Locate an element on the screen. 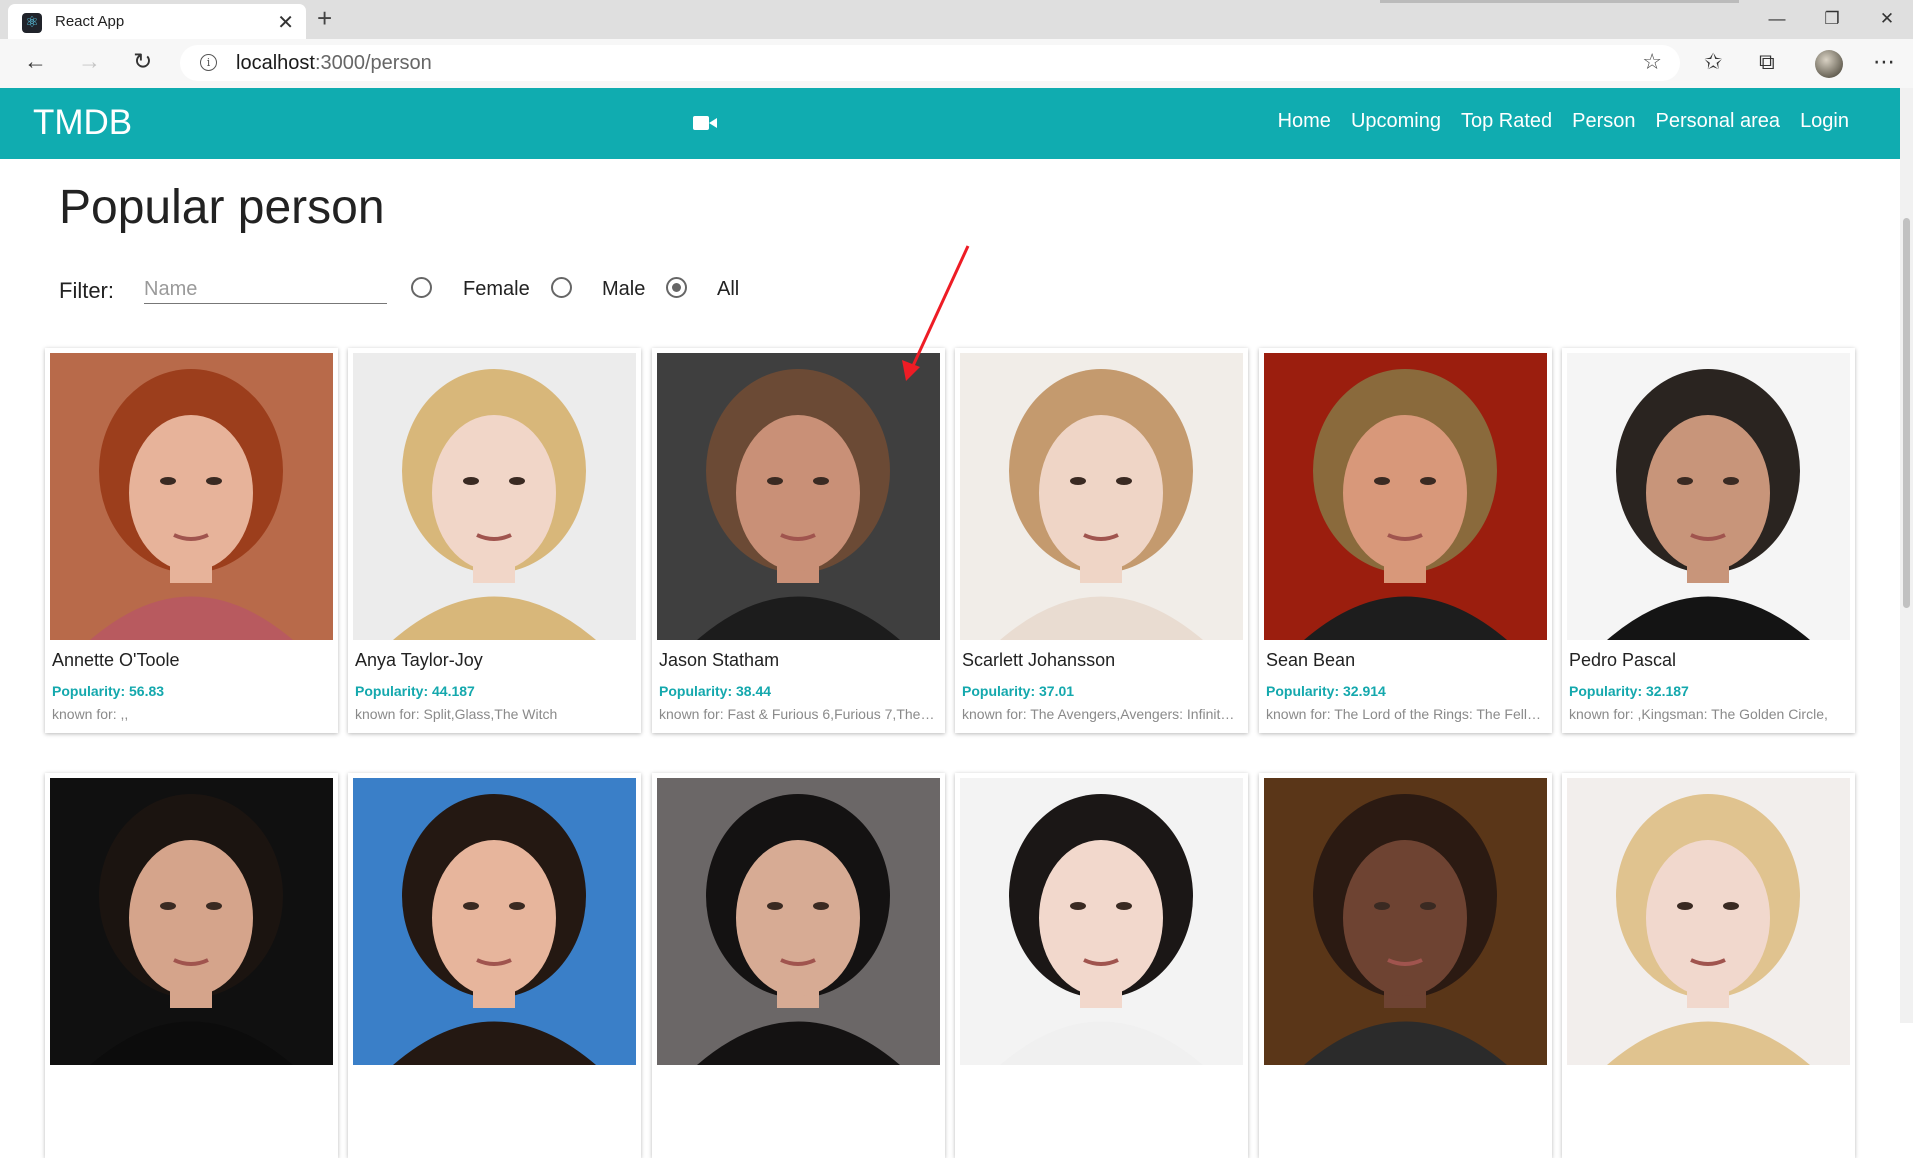 Image resolution: width=1913 pixels, height=1158 pixels. nav-link-upcoming: Upcoming is located at coordinates (1396, 121).